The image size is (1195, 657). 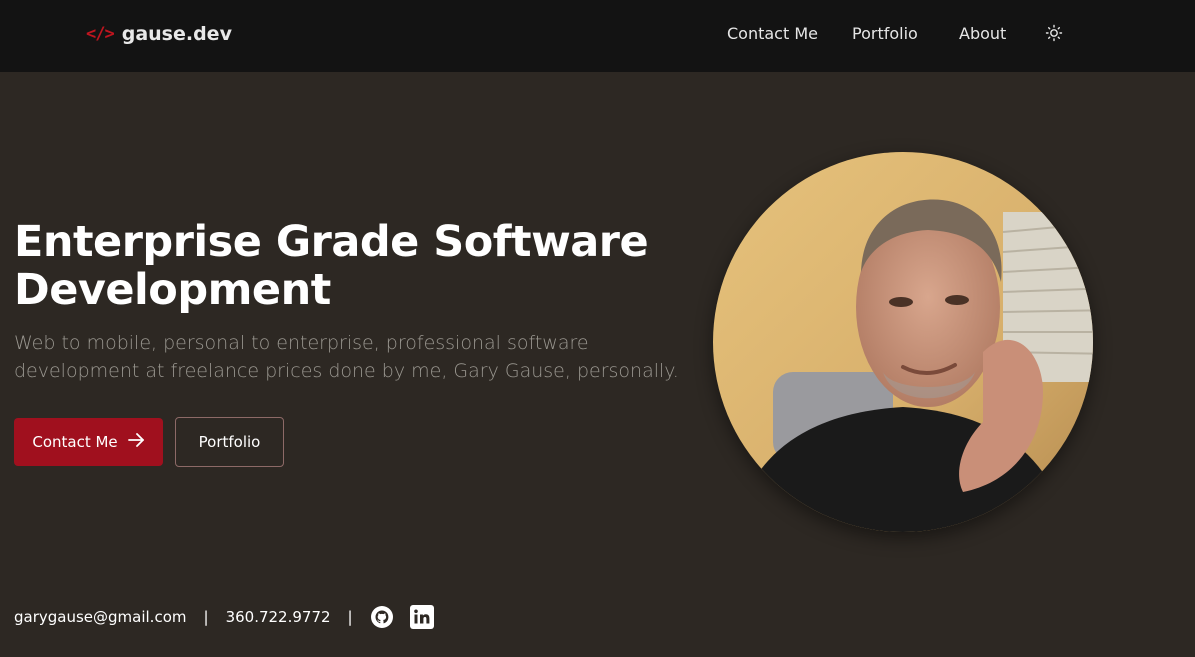 I want to click on code-icon: </>, so click(x=100, y=34).